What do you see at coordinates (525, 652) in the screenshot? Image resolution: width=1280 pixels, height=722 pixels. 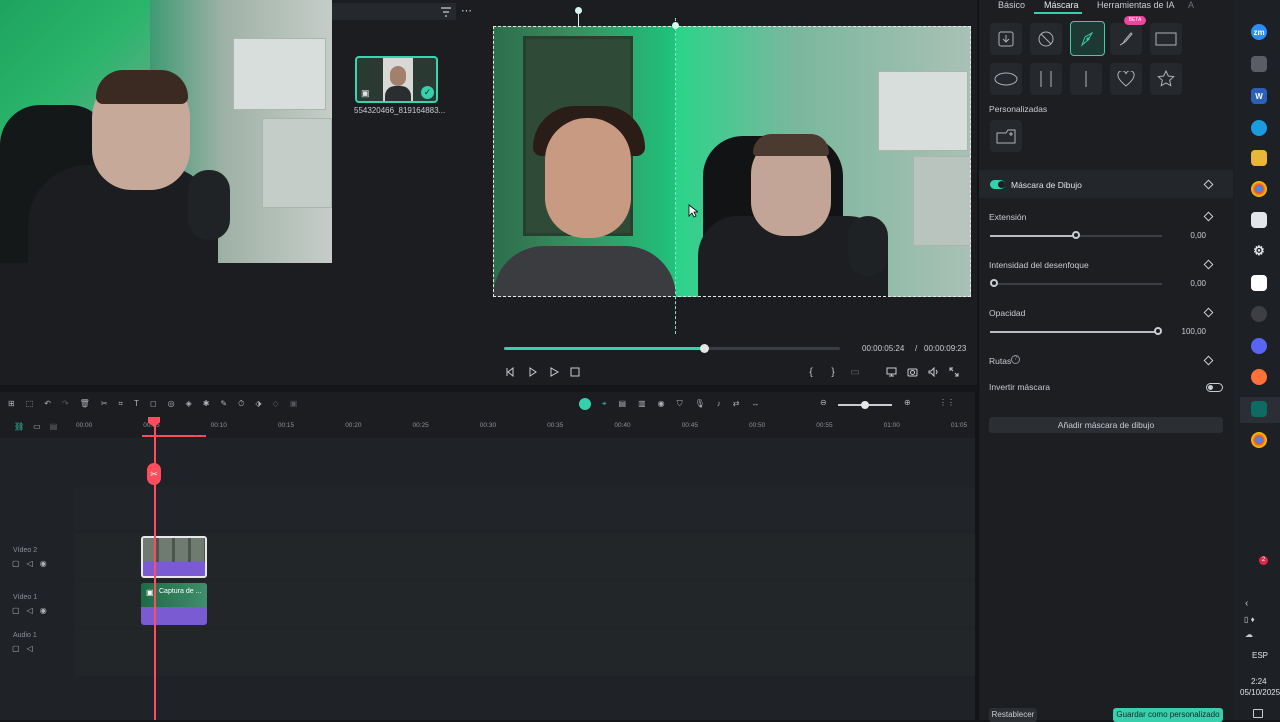 I see `audio1-track` at bounding box center [525, 652].